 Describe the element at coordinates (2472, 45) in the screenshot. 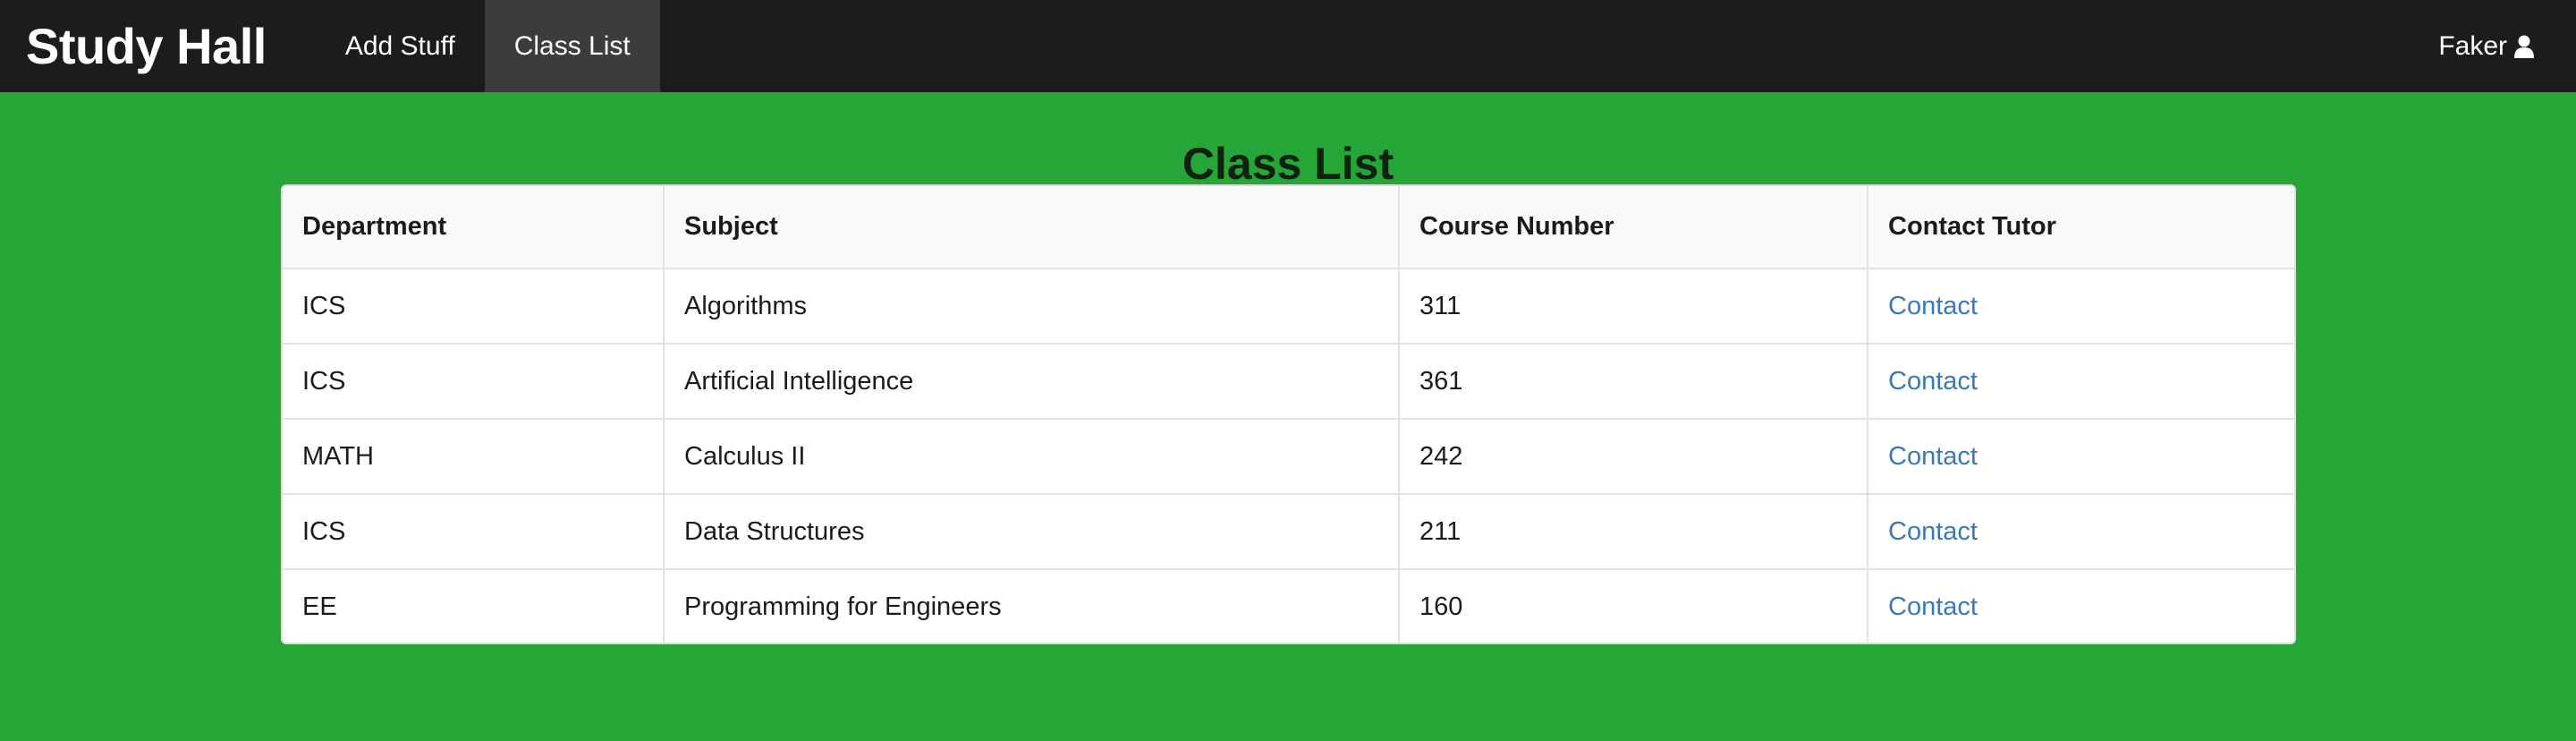

I see `user-name: Faker` at that location.